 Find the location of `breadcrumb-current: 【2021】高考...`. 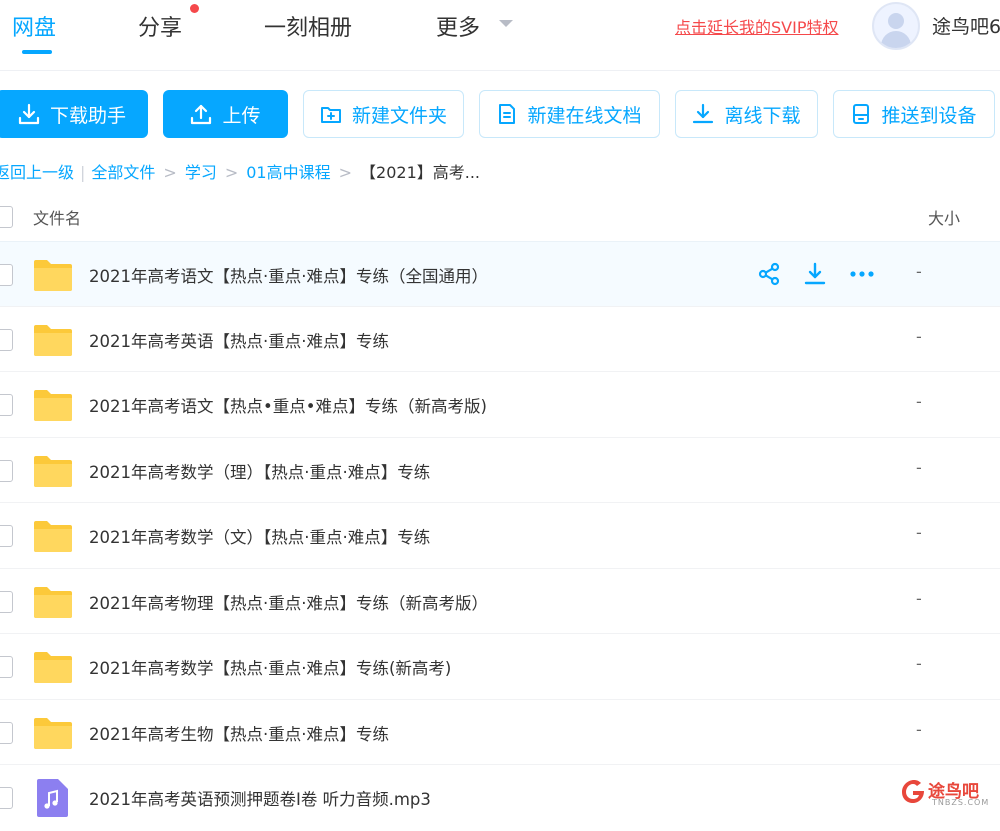

breadcrumb-current: 【2021】高考... is located at coordinates (420, 172).